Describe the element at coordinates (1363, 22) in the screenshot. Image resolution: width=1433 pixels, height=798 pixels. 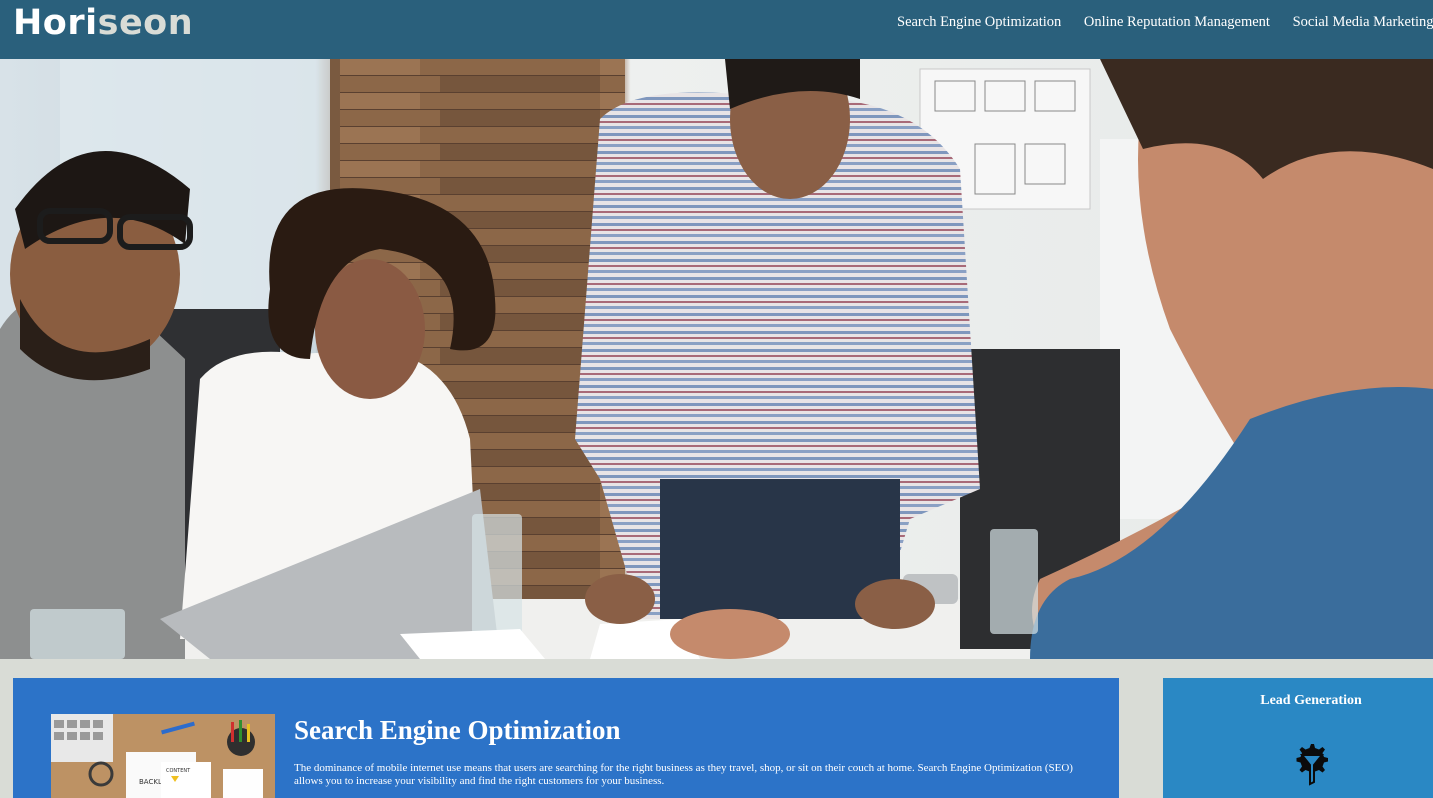
I see `nav-link-social-media: Social Media Marketing` at that location.